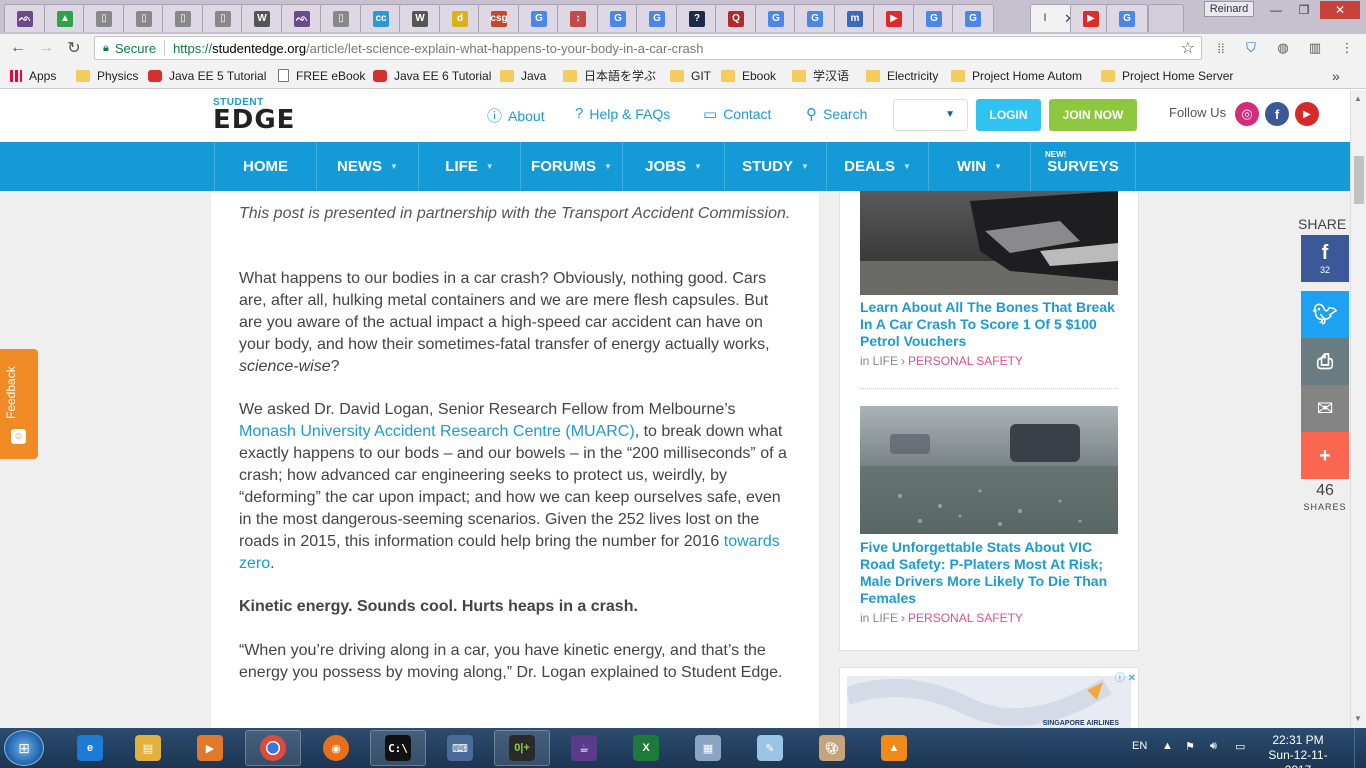  I want to click on share-email-button: ✉, so click(1325, 408).